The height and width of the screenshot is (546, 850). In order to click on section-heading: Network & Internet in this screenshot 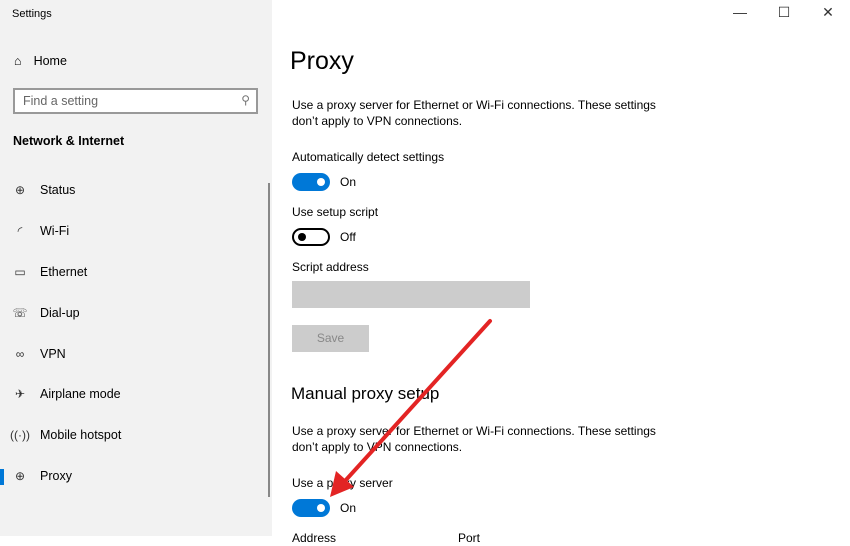, I will do `click(69, 141)`.